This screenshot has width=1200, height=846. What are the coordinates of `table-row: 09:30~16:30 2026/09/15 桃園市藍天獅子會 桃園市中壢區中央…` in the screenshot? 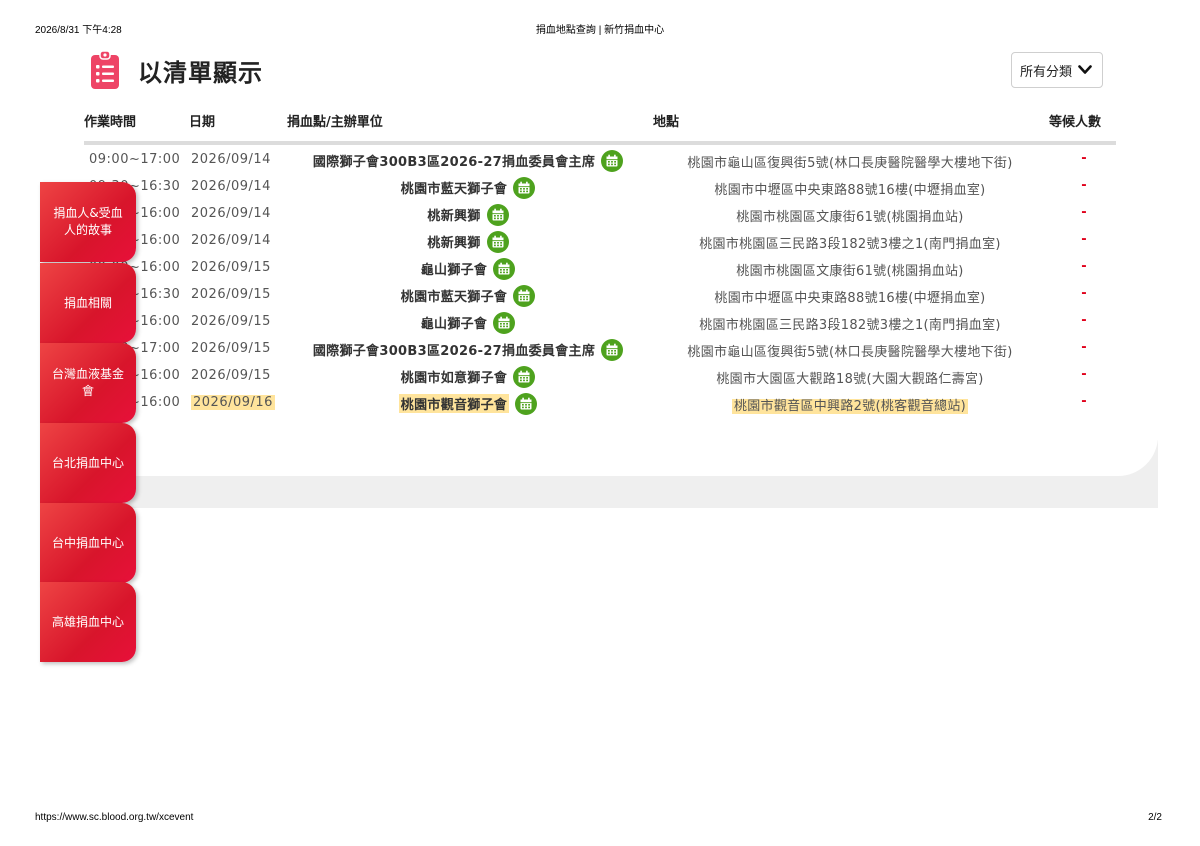 It's located at (600, 295).